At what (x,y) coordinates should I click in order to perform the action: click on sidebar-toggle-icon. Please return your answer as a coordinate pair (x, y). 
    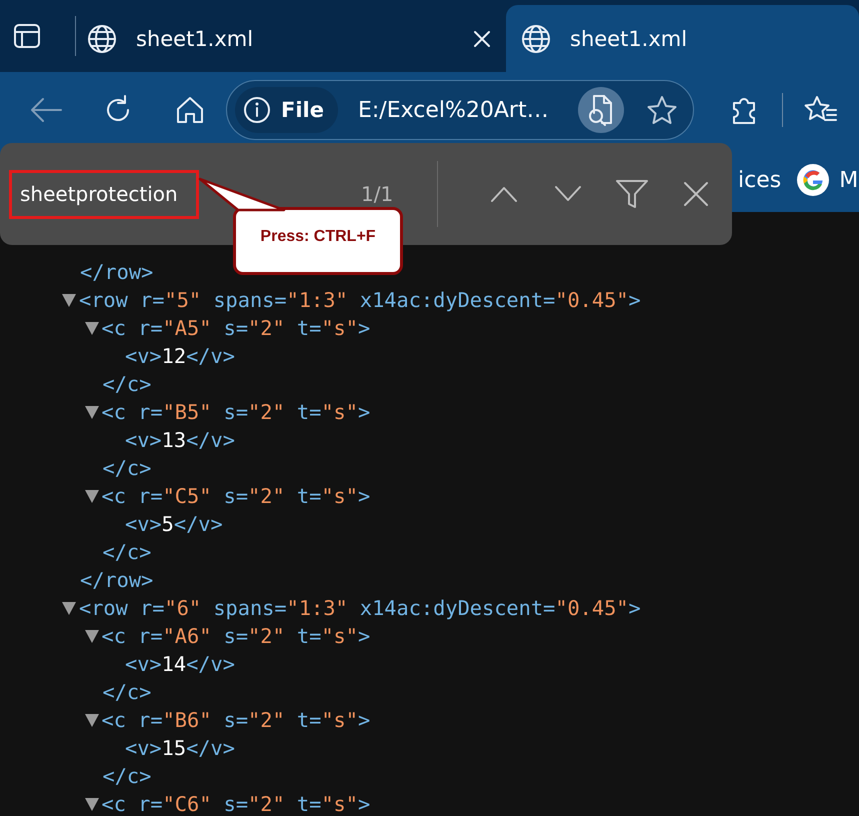
    Looking at the image, I should click on (27, 36).